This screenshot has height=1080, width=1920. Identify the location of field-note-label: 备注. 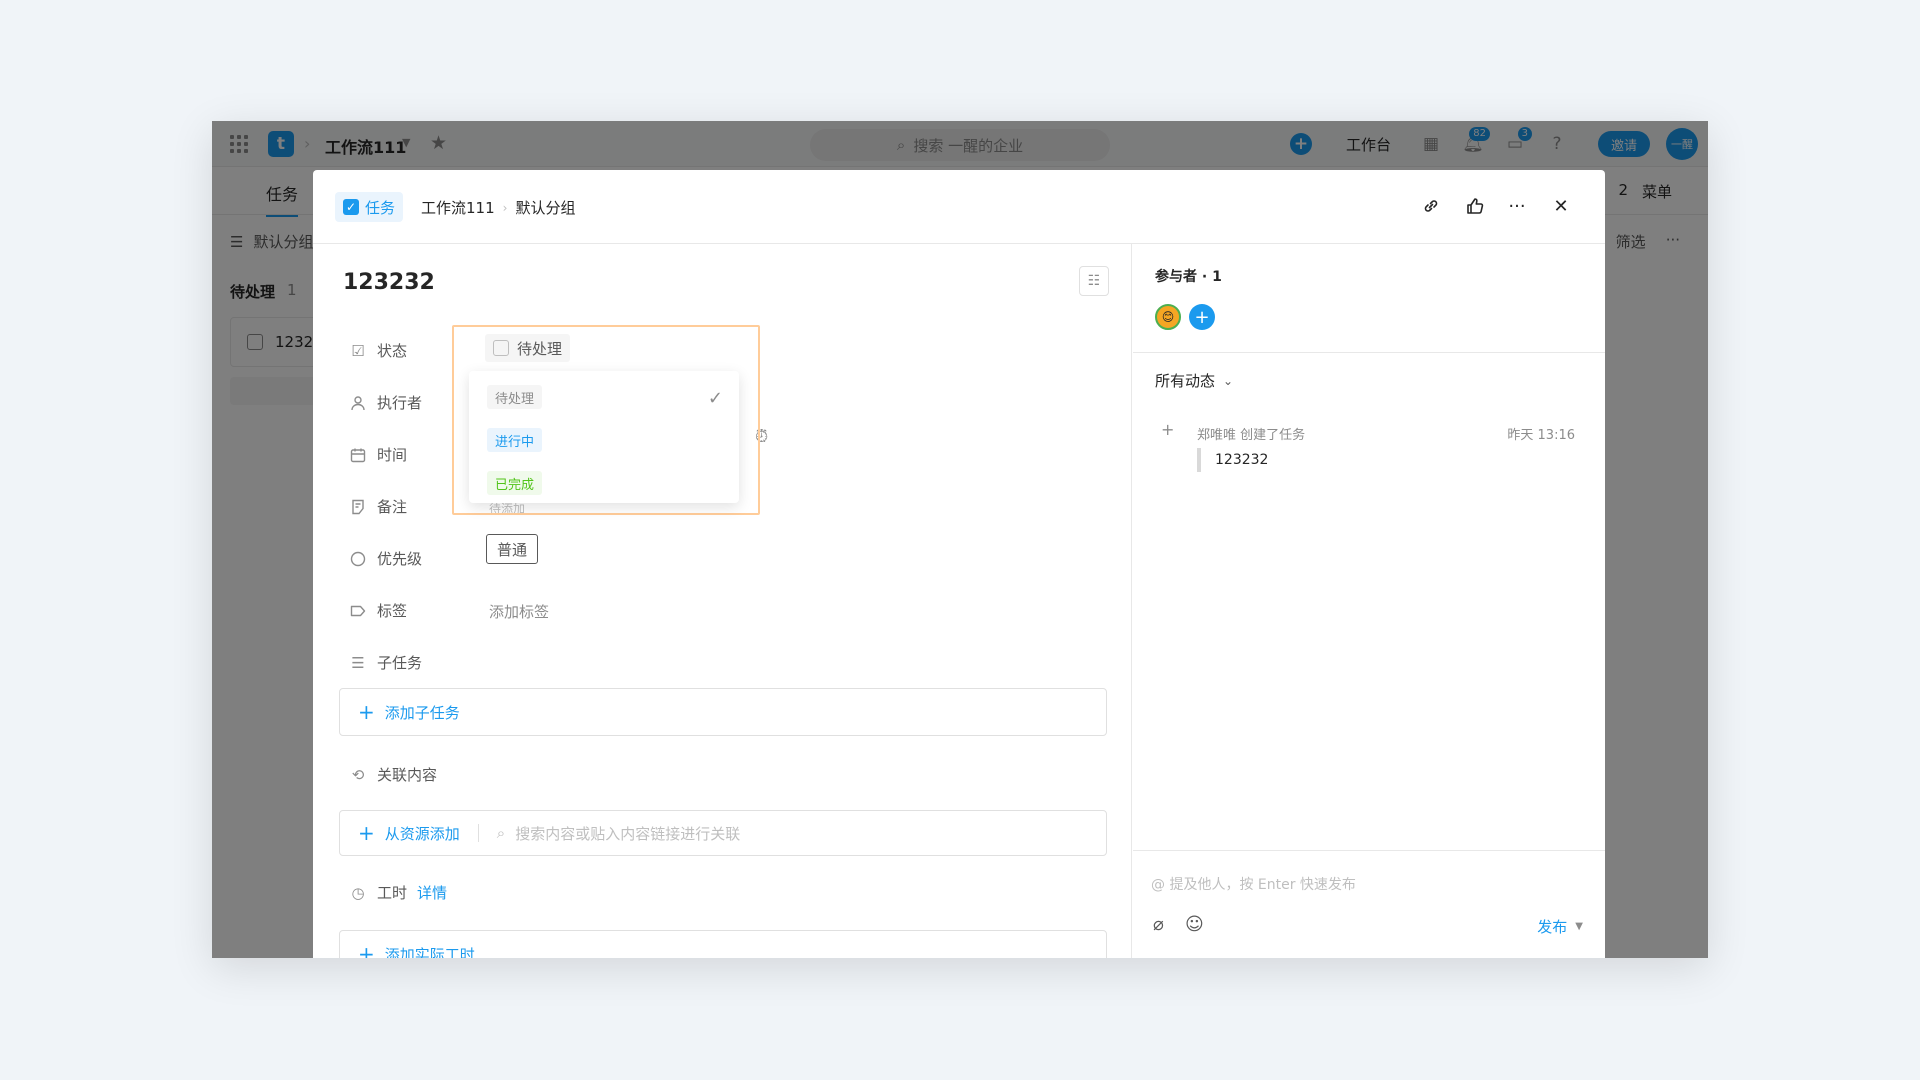
(392, 507).